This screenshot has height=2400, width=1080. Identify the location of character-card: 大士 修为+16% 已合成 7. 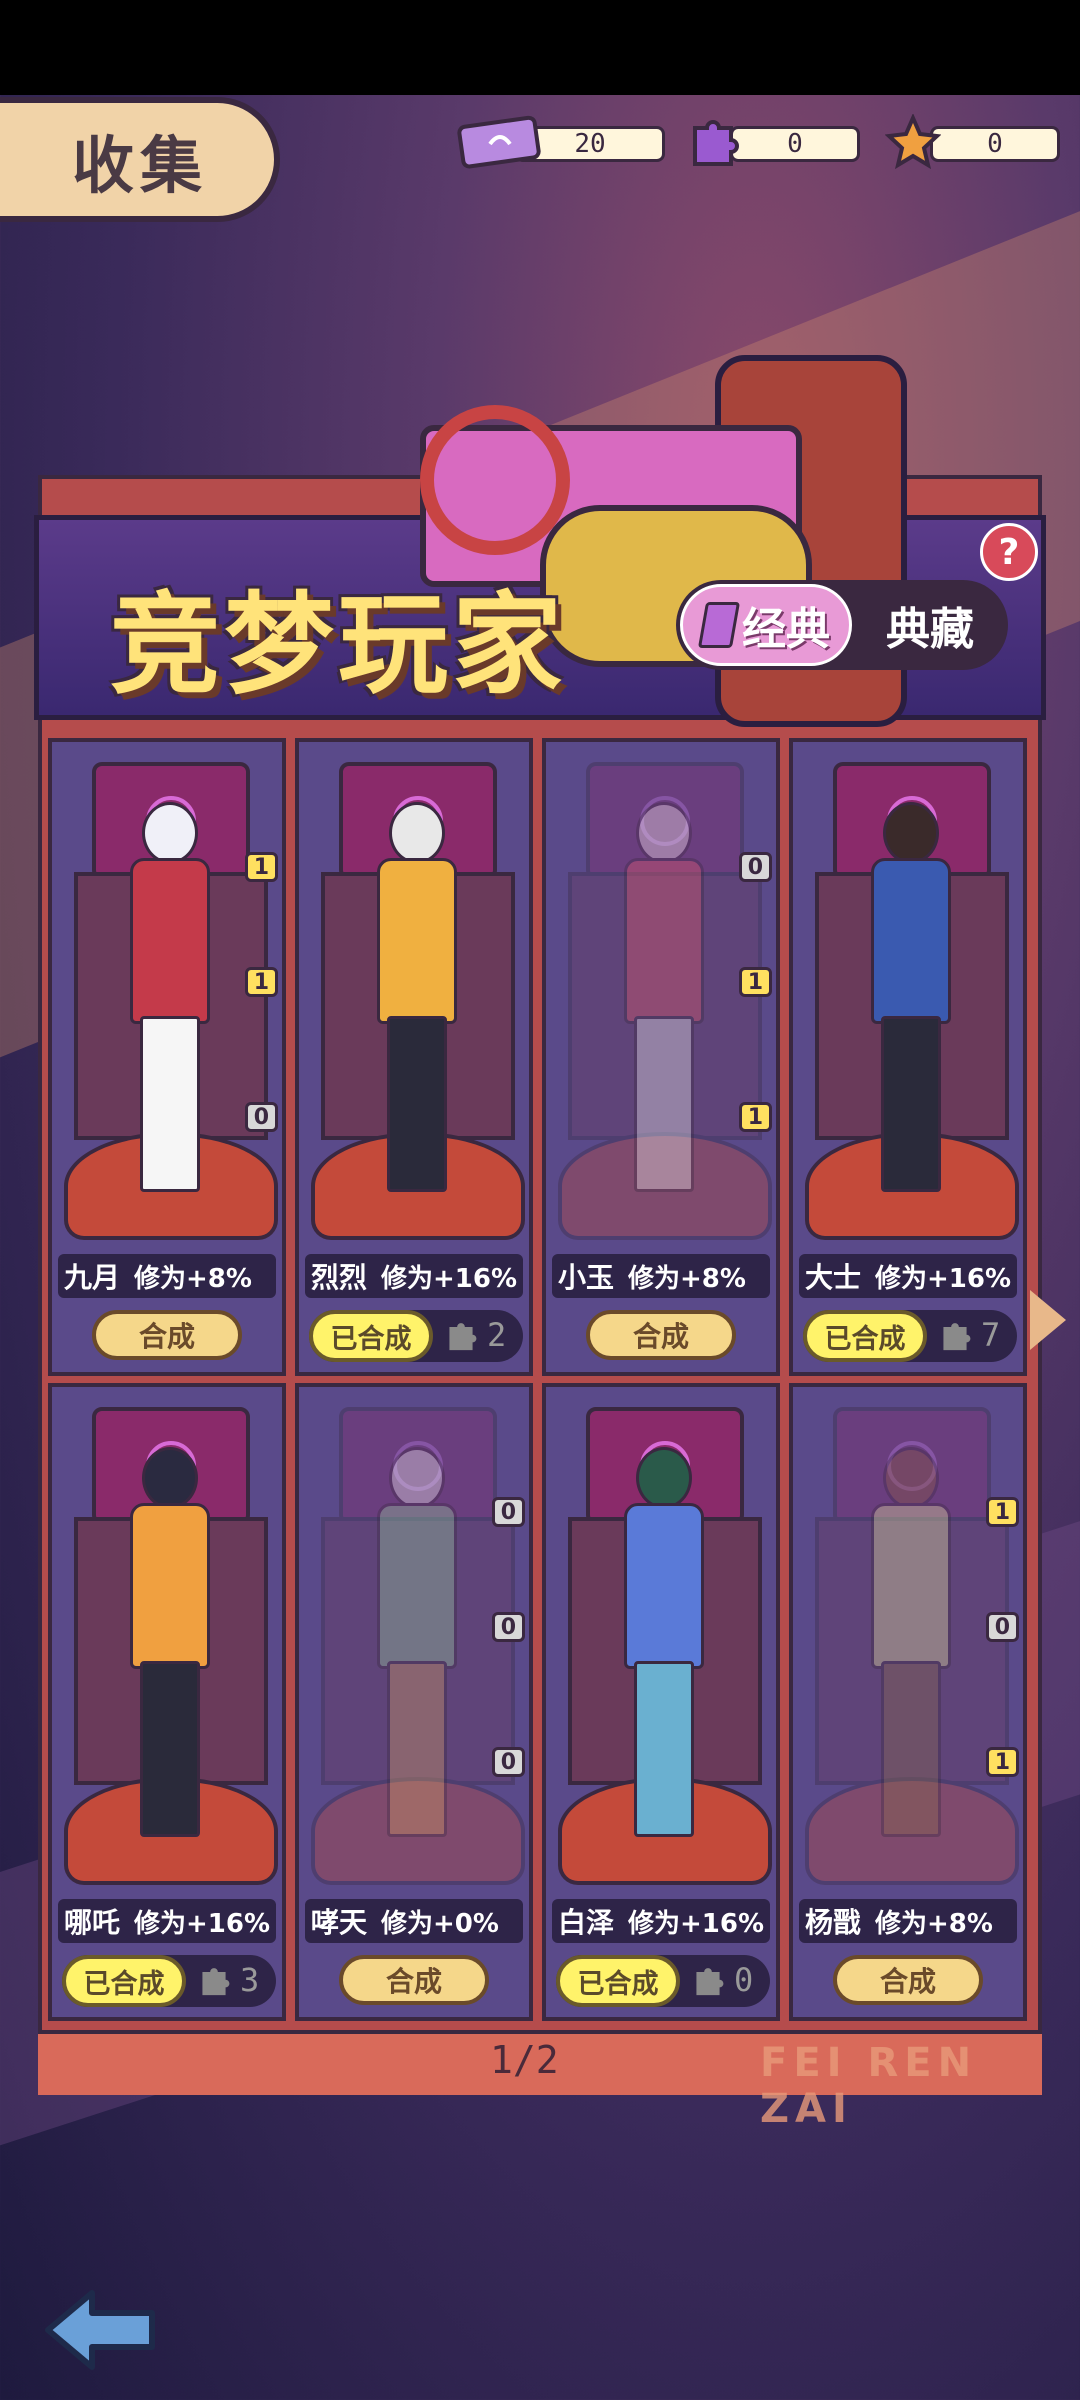
(908, 1057).